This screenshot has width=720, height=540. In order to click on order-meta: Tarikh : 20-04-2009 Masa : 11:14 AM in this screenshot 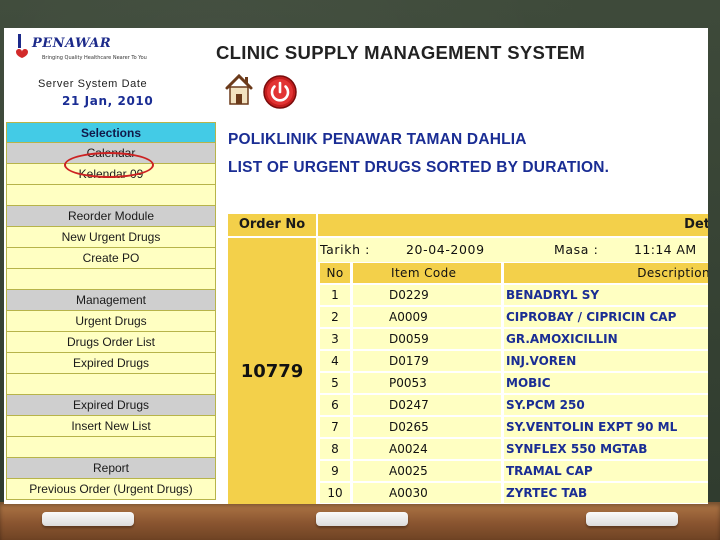, I will do `click(513, 250)`.